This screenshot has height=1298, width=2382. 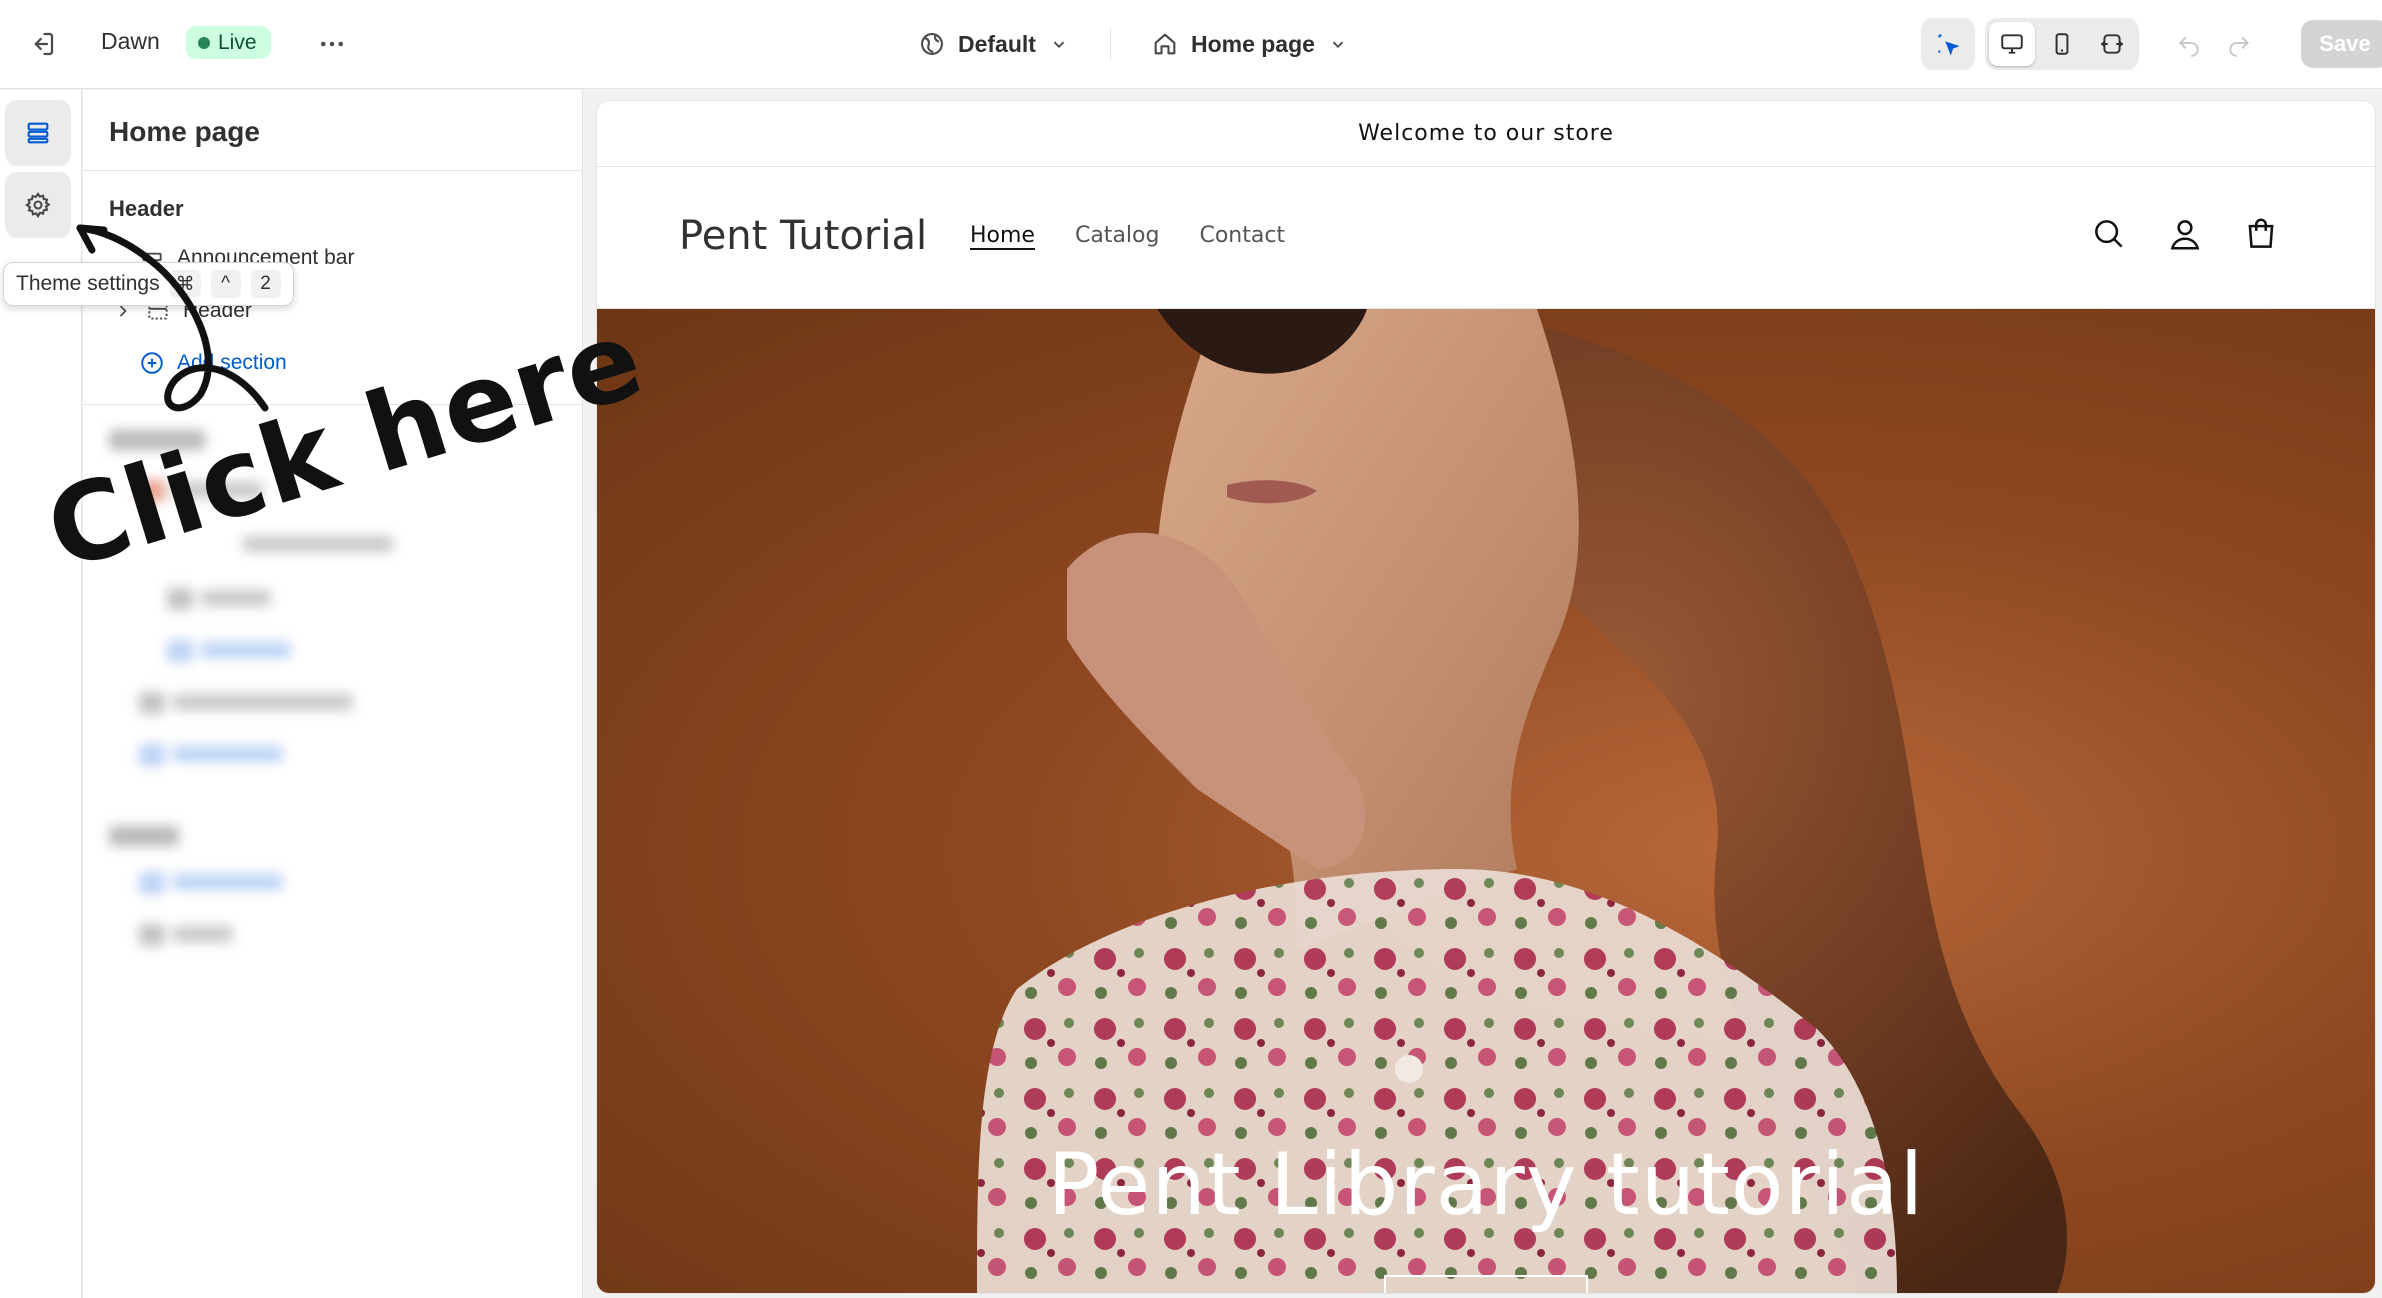 I want to click on shortcut-key: 2, so click(x=265, y=284).